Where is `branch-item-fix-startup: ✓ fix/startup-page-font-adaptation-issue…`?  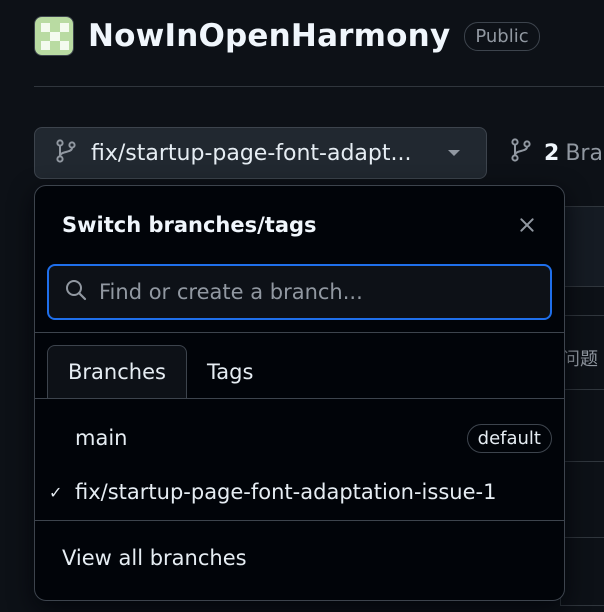 branch-item-fix-startup: ✓ fix/startup-page-font-adaptation-issue… is located at coordinates (299, 492).